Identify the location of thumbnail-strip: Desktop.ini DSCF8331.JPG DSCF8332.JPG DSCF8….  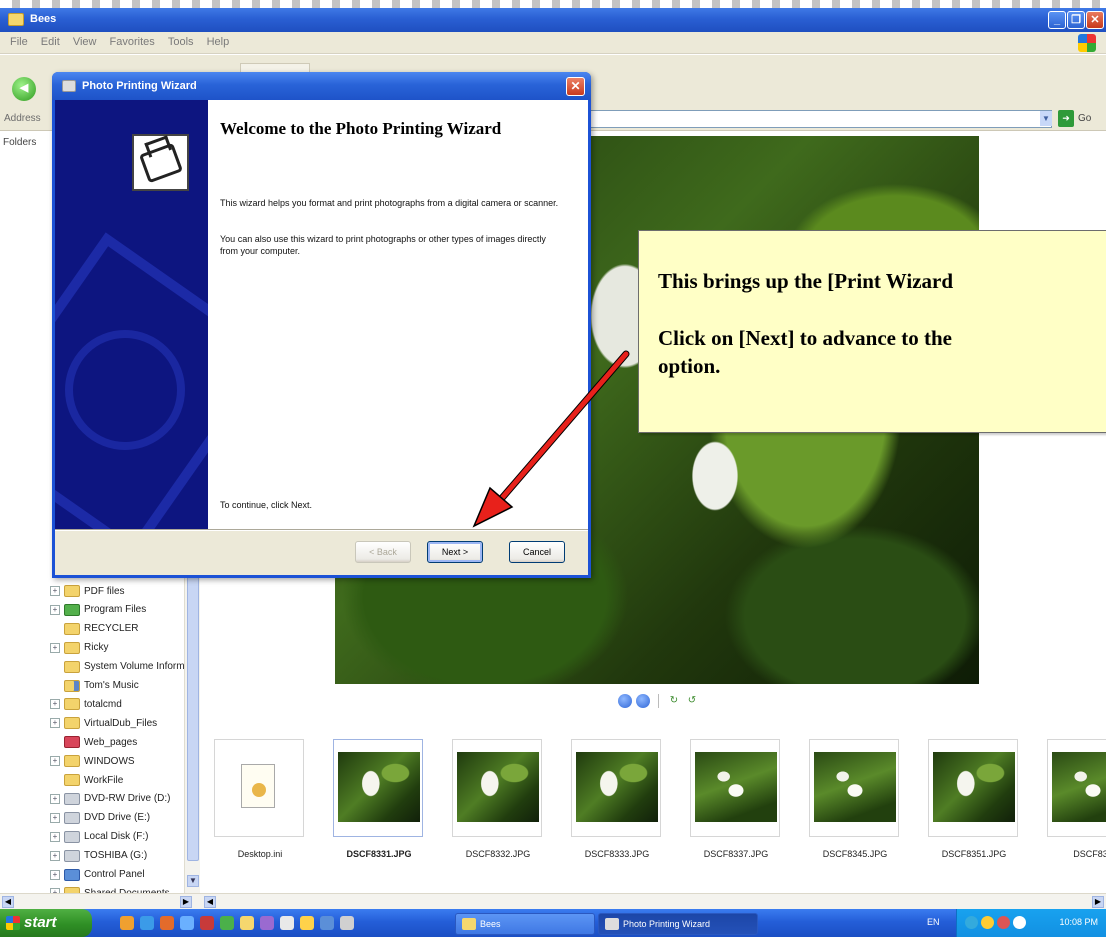
(658, 806).